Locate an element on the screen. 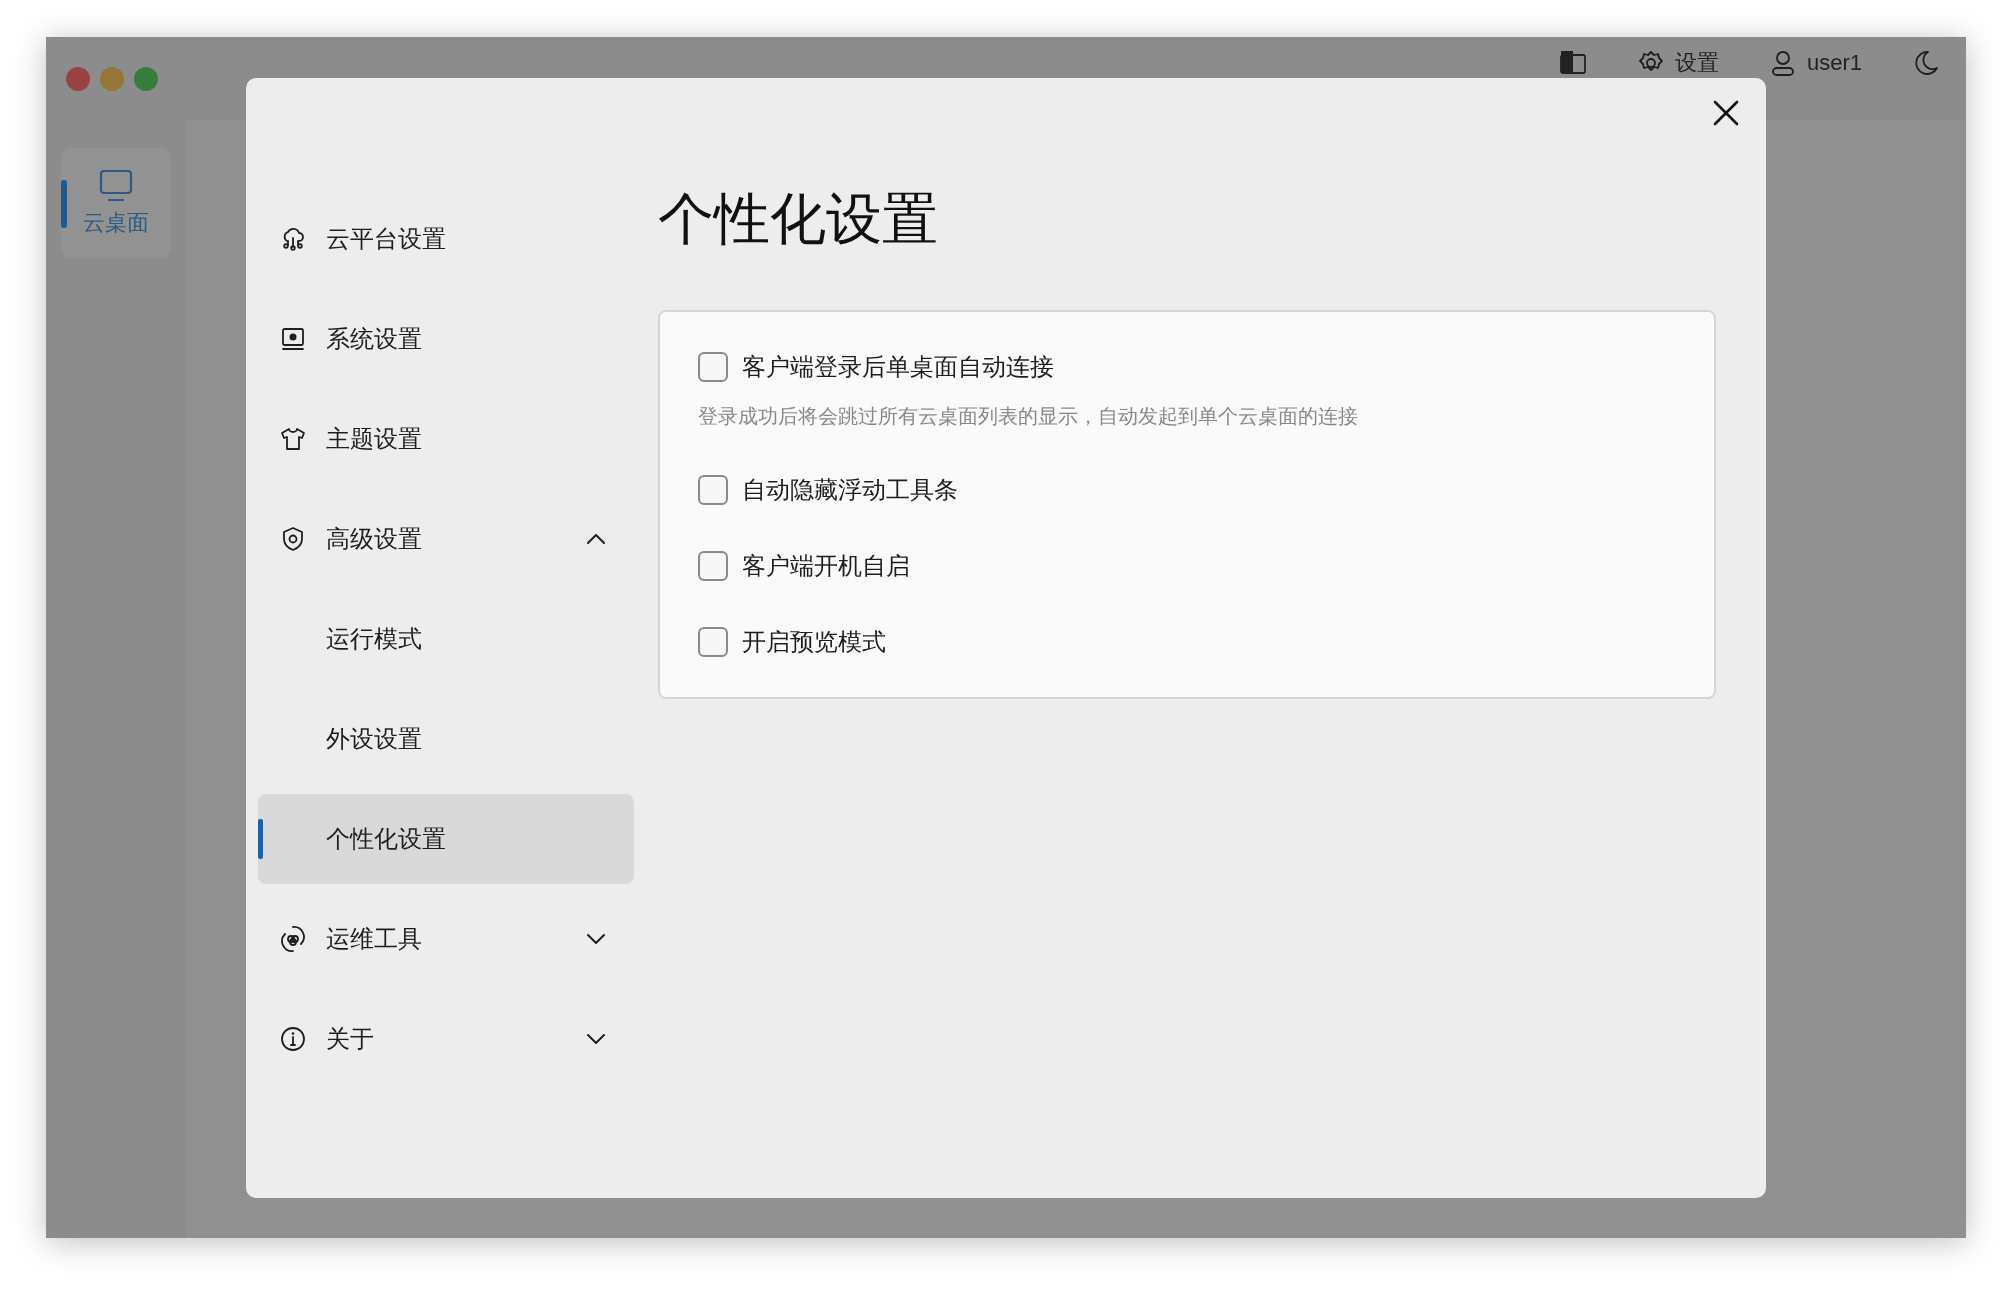 The height and width of the screenshot is (1292, 2012). nav-item: 高级设置 is located at coordinates (446, 539).